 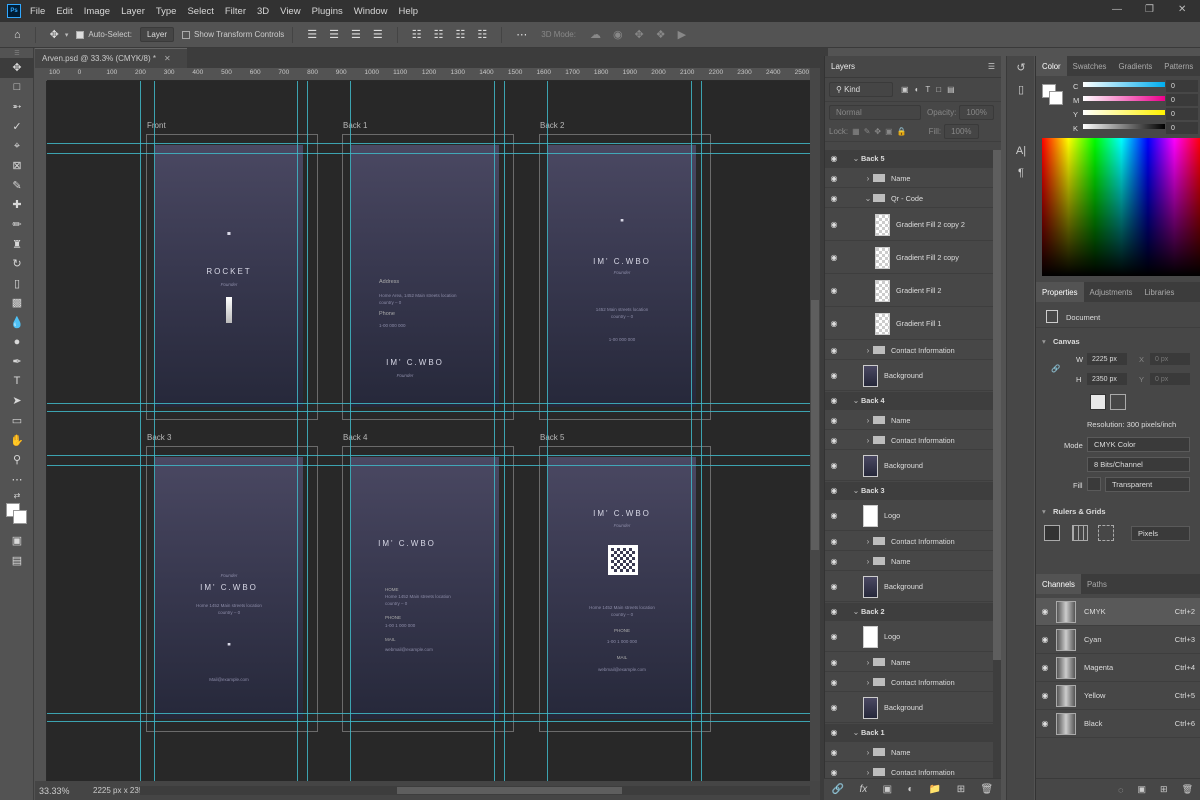 What do you see at coordinates (1135, 66) in the screenshot?
I see `tab-gradients: Gradients` at bounding box center [1135, 66].